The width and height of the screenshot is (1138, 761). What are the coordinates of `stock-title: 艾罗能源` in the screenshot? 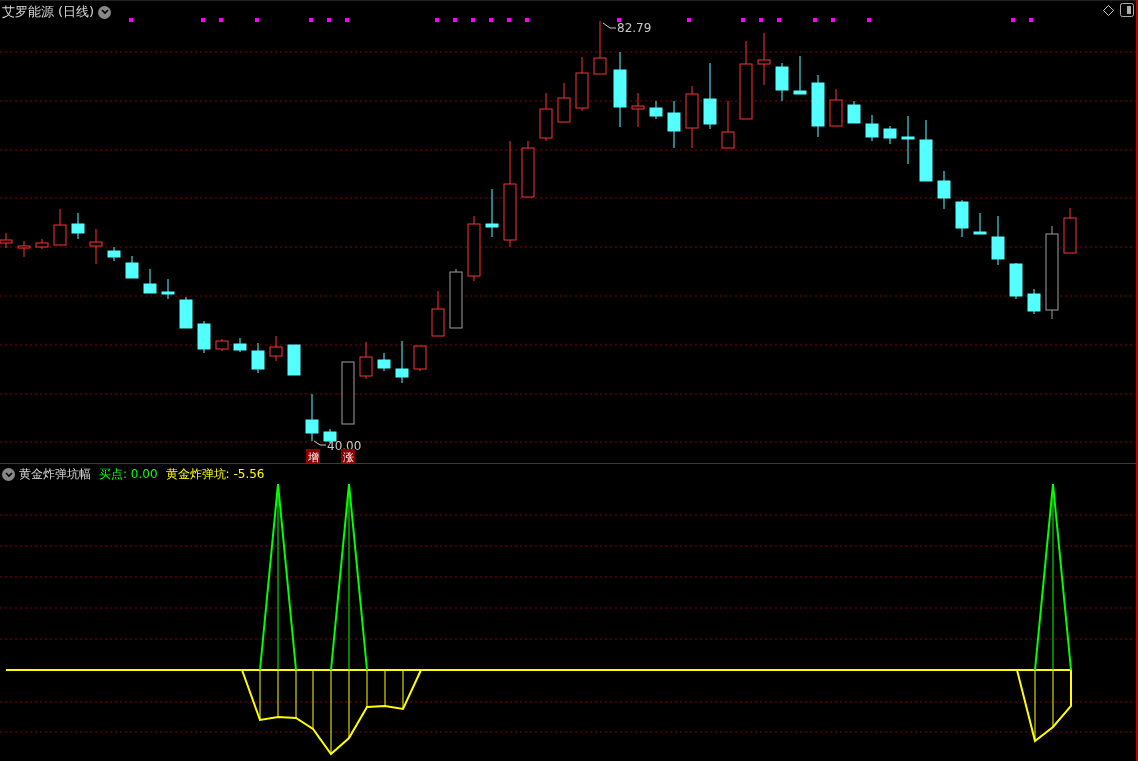 It's located at (28, 12).